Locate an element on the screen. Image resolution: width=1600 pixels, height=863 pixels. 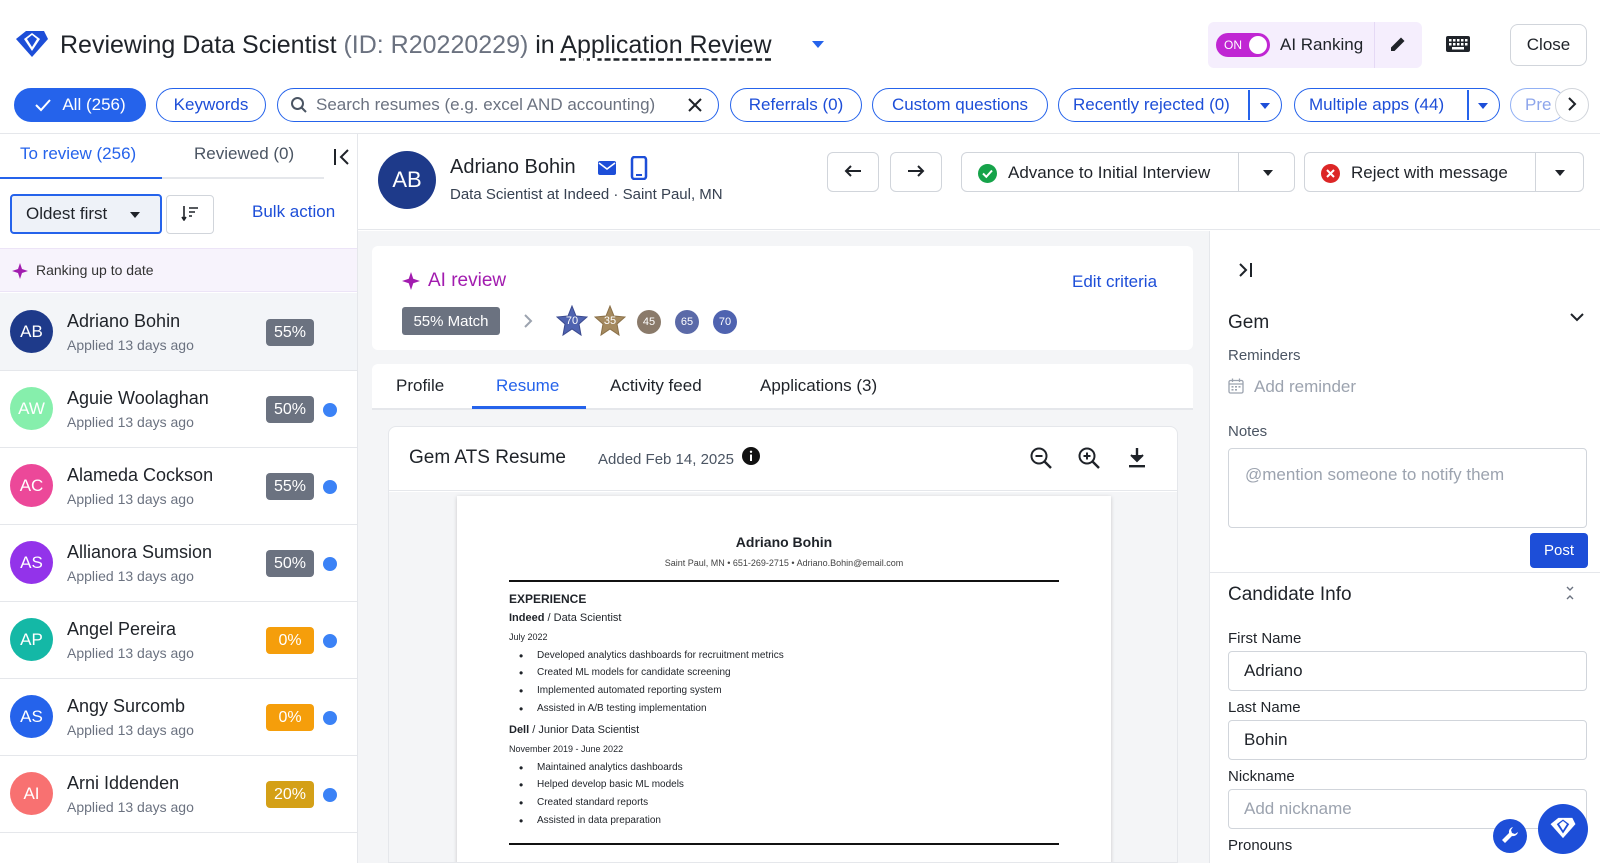
section-divider is located at coordinates (1405, 572).